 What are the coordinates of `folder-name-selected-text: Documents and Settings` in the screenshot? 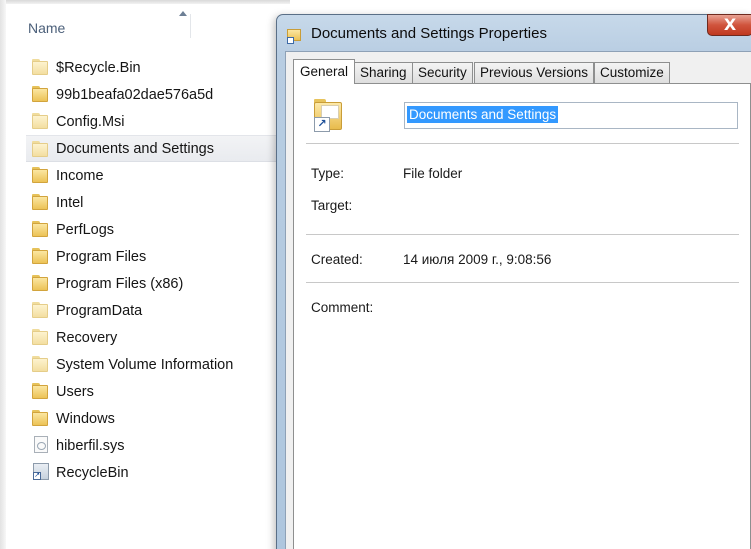 It's located at (483, 114).